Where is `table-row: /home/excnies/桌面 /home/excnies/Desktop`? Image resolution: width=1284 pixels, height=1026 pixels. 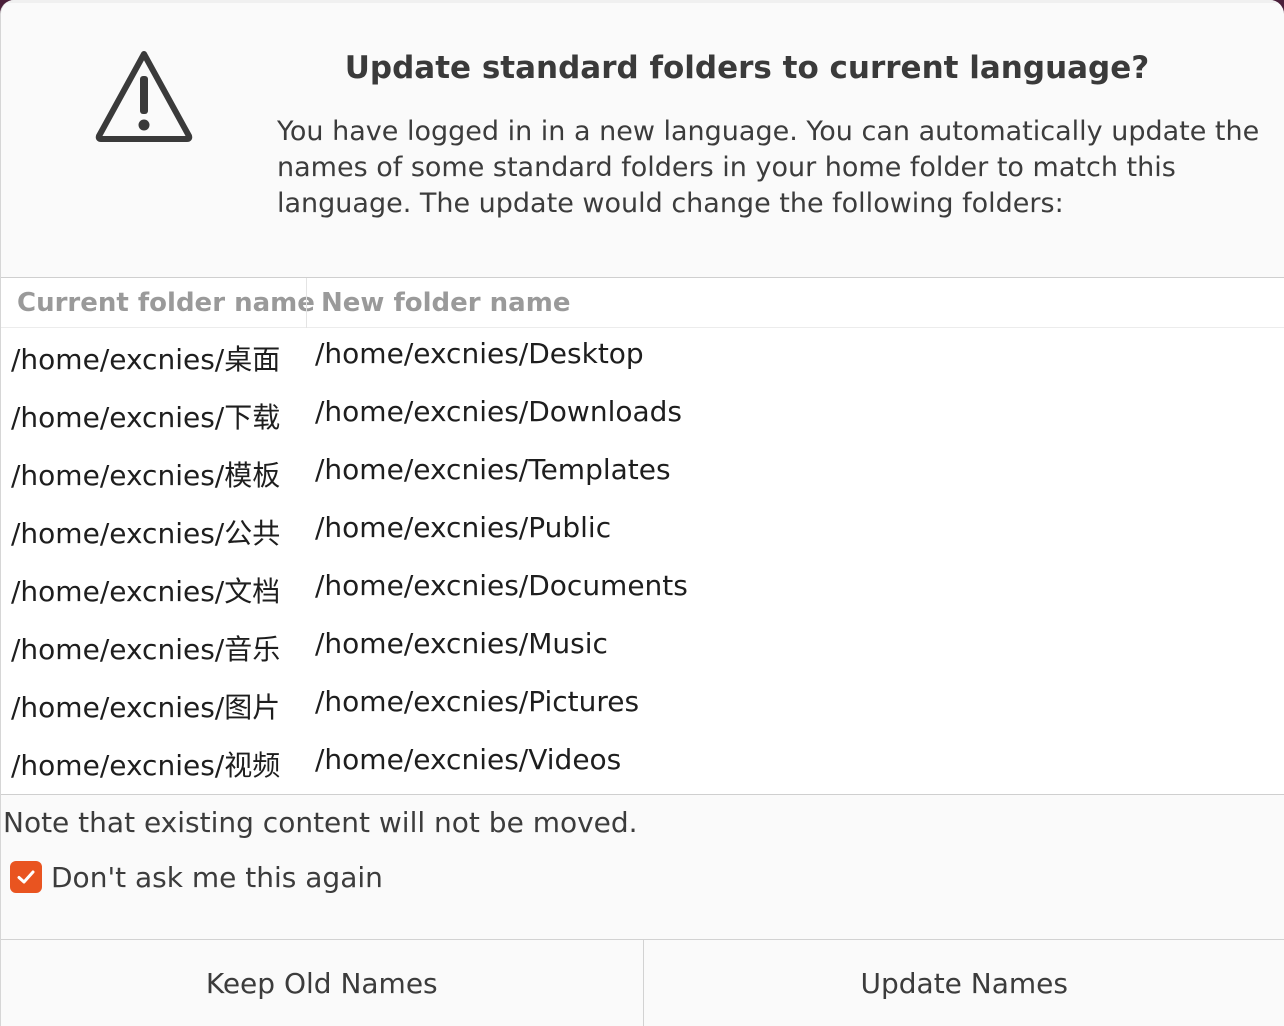 table-row: /home/excnies/桌面 /home/excnies/Desktop is located at coordinates (642, 357).